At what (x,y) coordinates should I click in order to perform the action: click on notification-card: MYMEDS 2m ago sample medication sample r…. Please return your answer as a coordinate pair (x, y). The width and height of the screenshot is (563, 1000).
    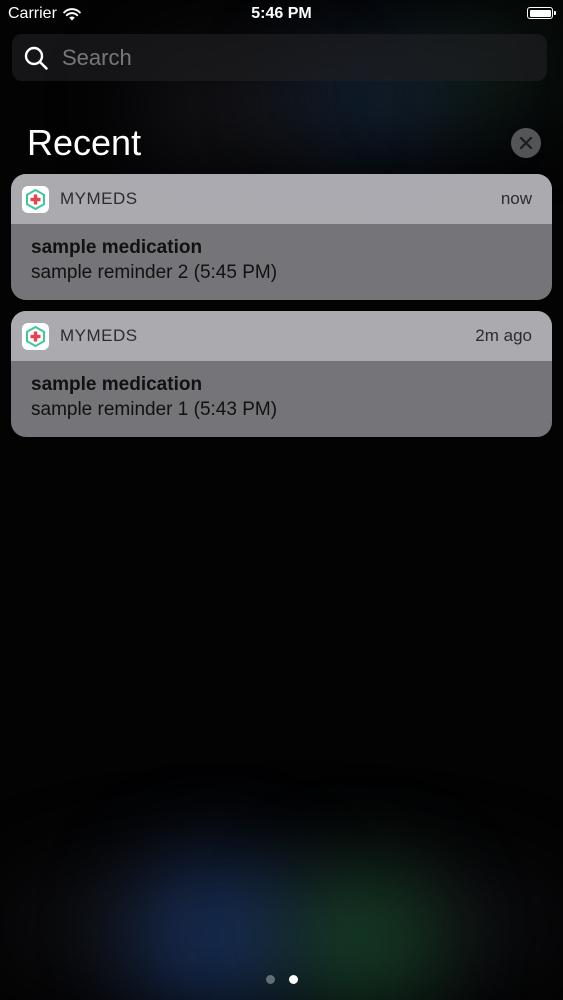
    Looking at the image, I should click on (281, 374).